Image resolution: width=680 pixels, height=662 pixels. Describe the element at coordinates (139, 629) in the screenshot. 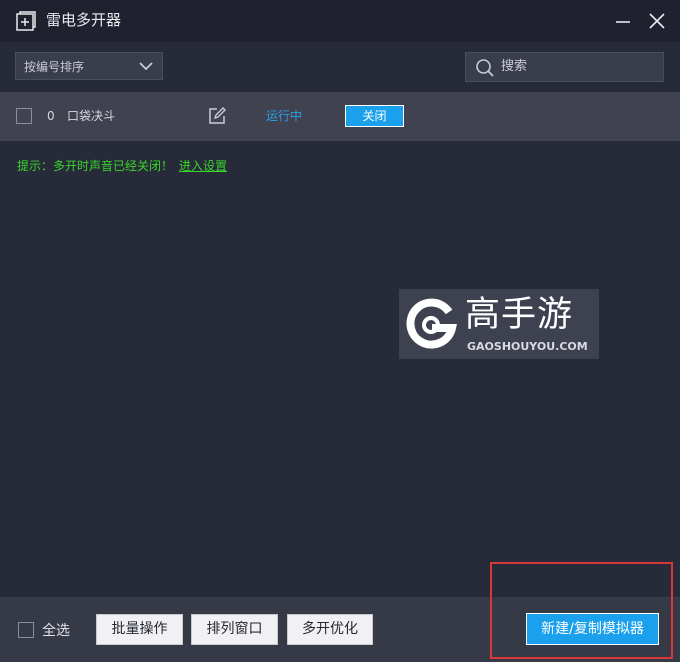

I see `batch-operation-button: 批量操作` at that location.